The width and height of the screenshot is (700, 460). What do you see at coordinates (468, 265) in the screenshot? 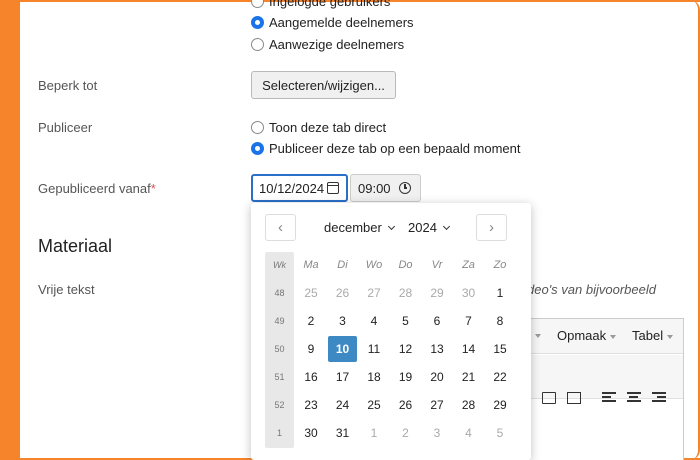
I see `weekday-header: Za` at bounding box center [468, 265].